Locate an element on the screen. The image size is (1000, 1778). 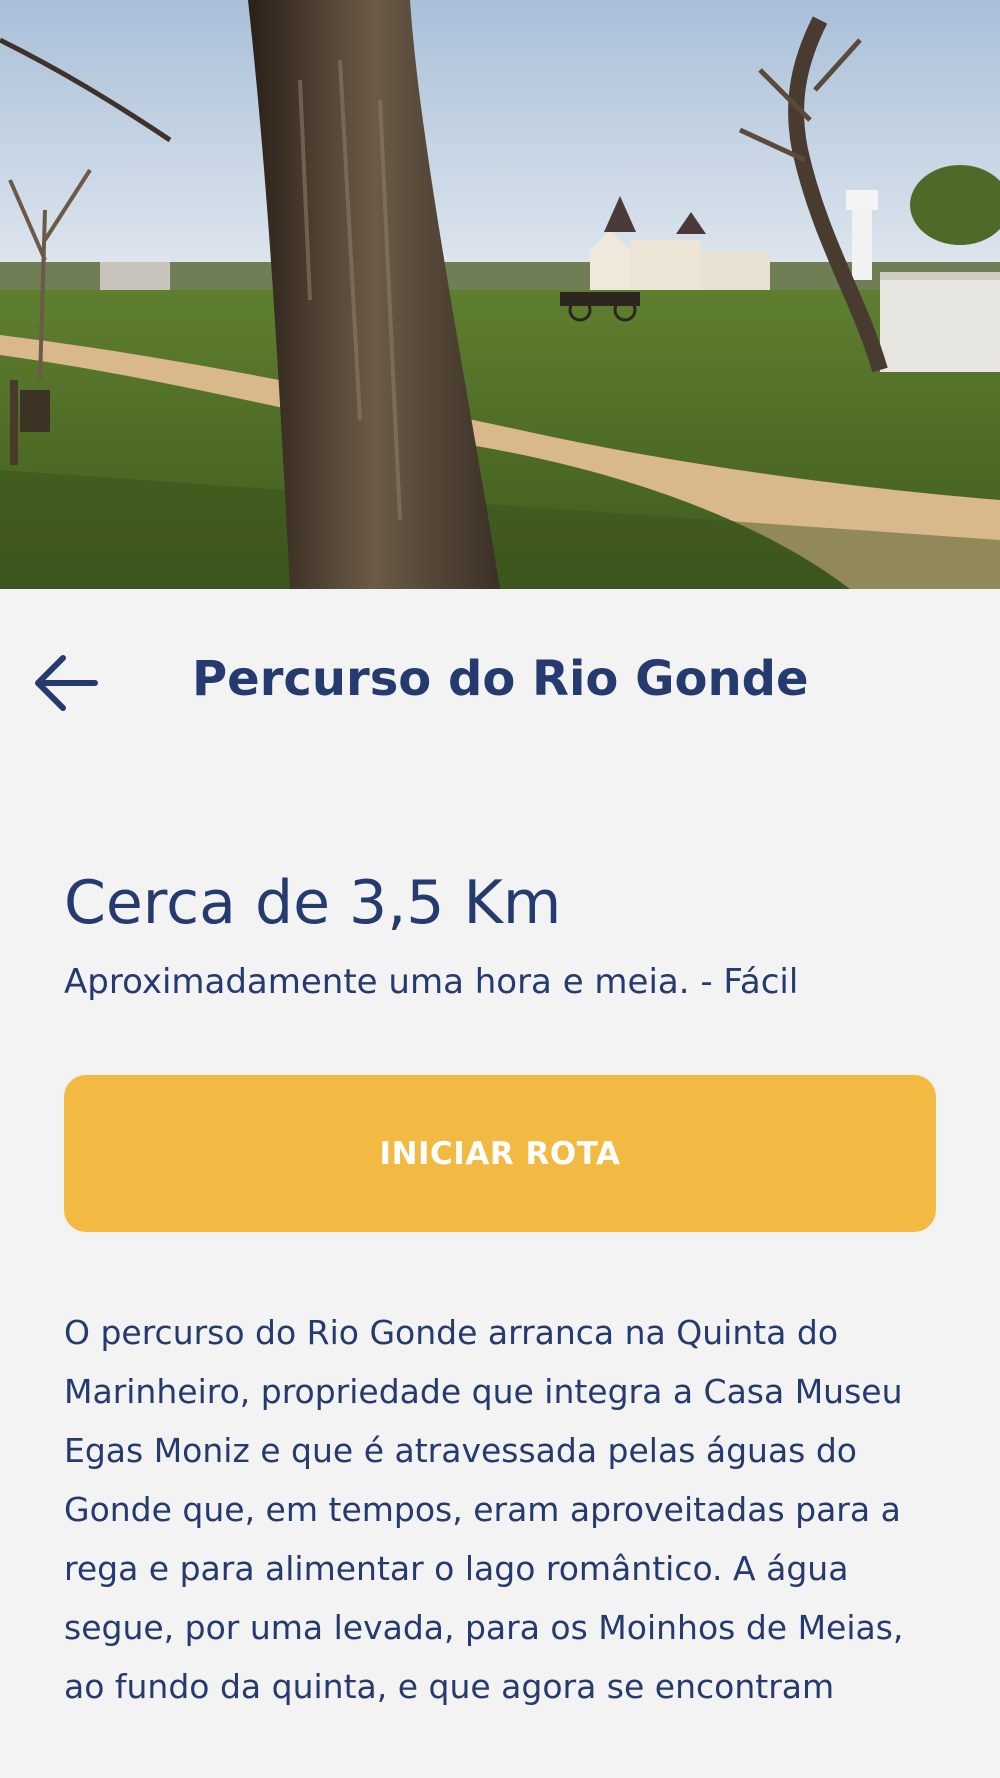
page-title: Percurso do Rio Gonde is located at coordinates (500, 679).